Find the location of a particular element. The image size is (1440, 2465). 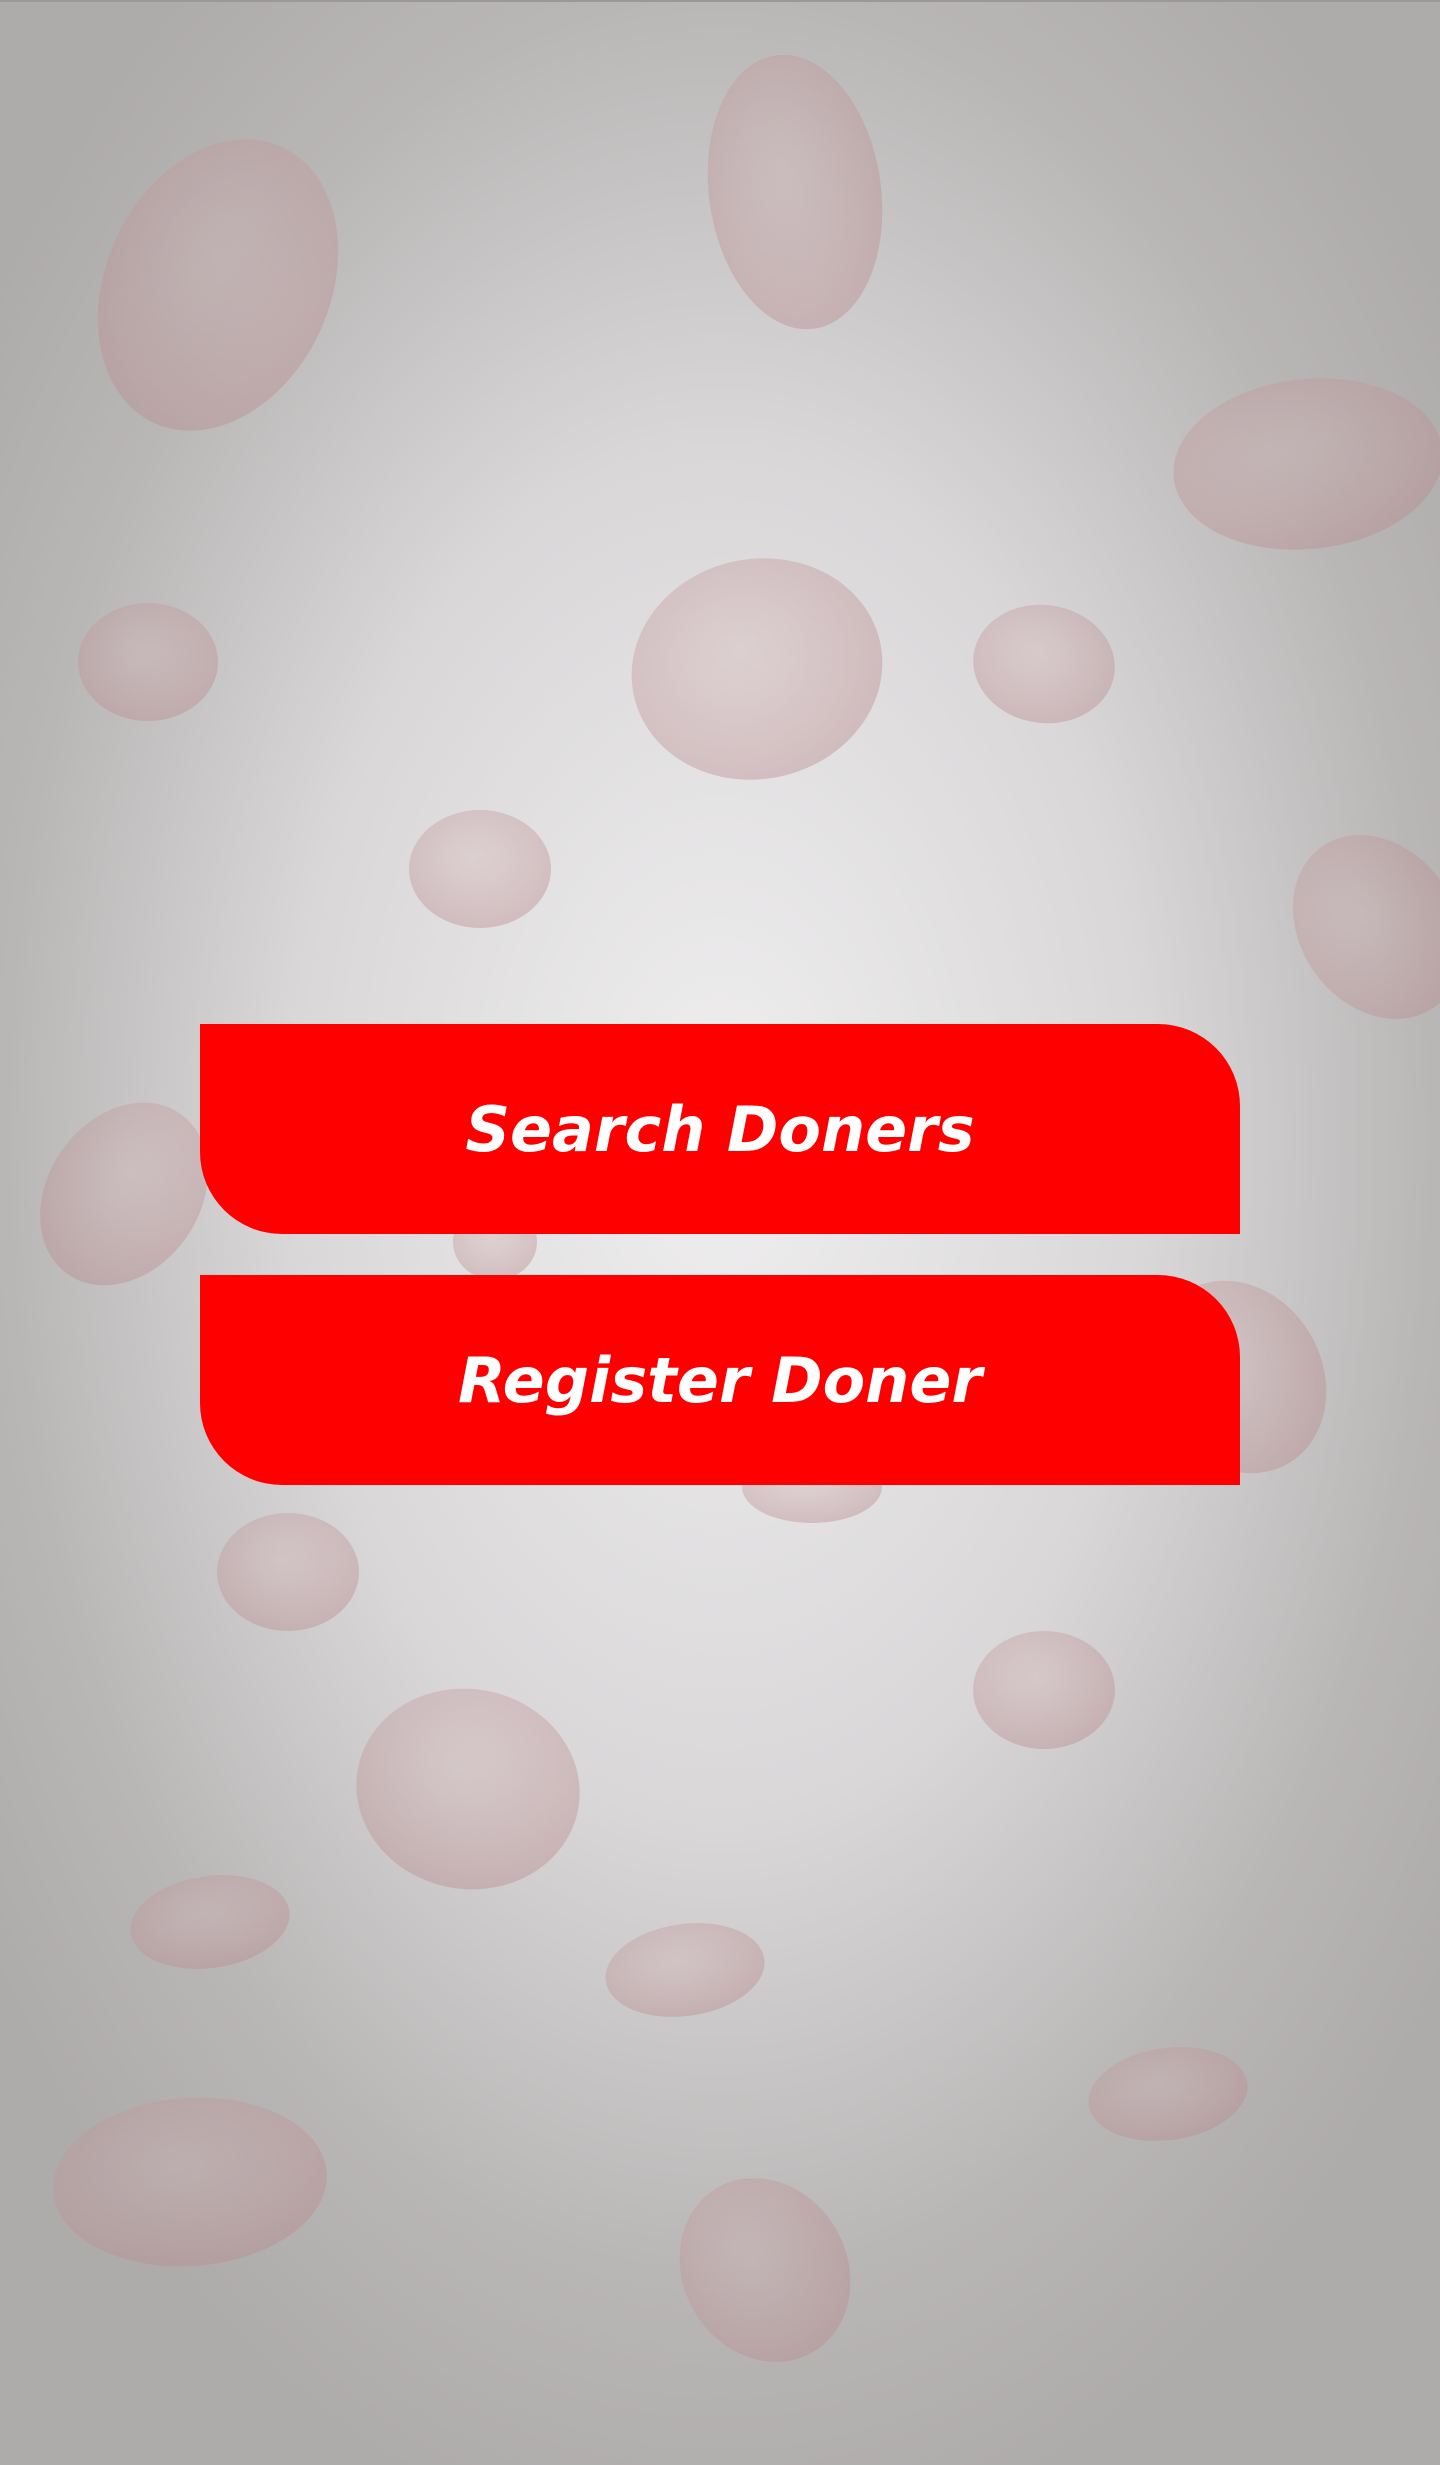

register-doner-label: Register Doner is located at coordinates (720, 1380).